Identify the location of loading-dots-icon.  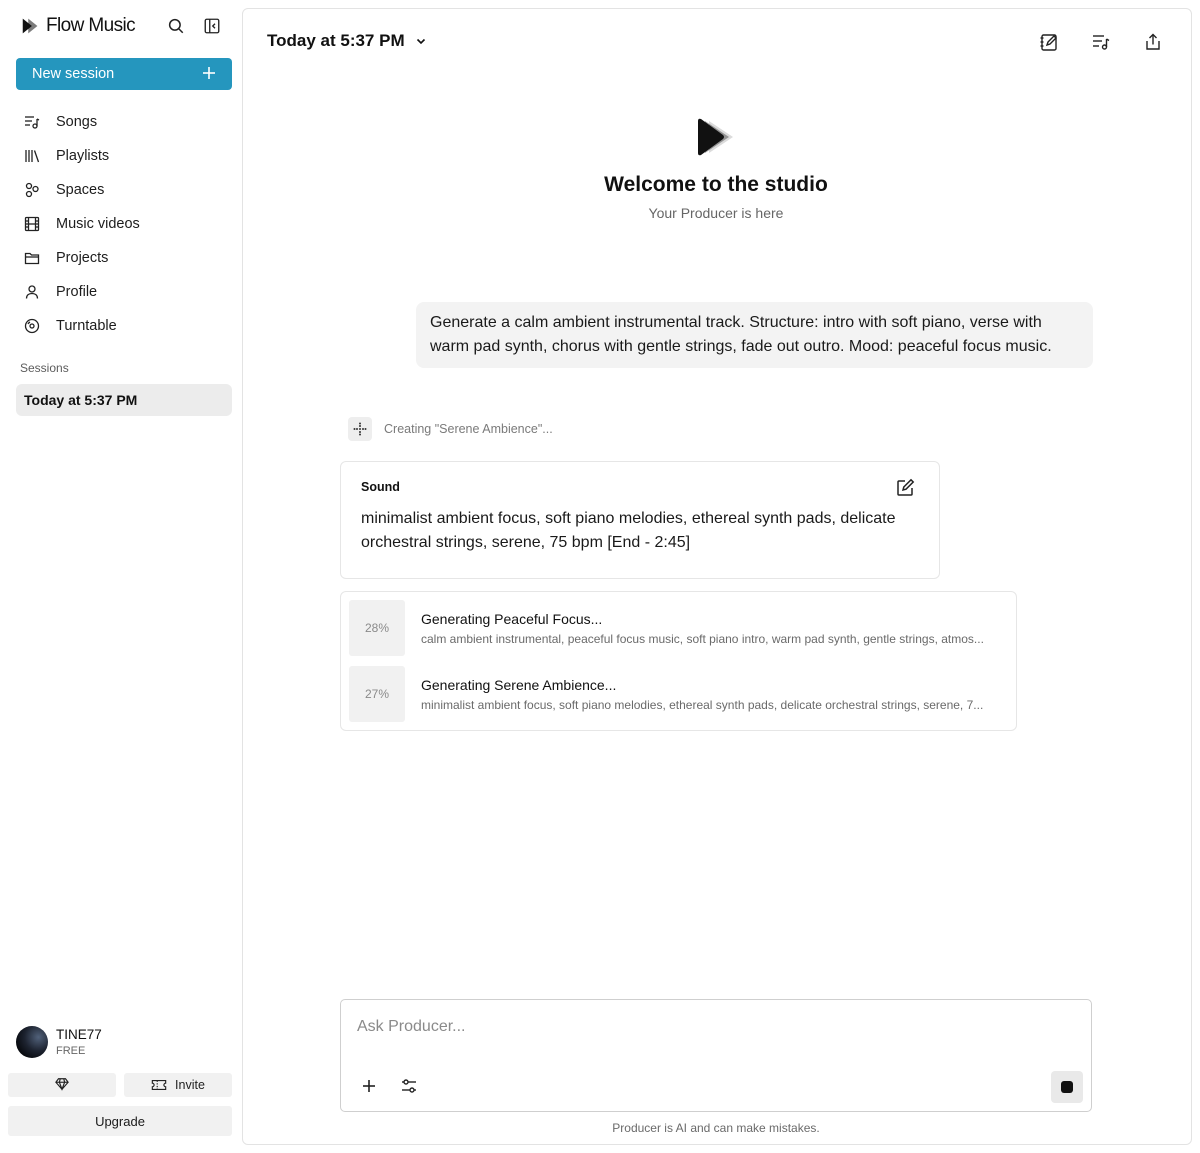
(360, 429).